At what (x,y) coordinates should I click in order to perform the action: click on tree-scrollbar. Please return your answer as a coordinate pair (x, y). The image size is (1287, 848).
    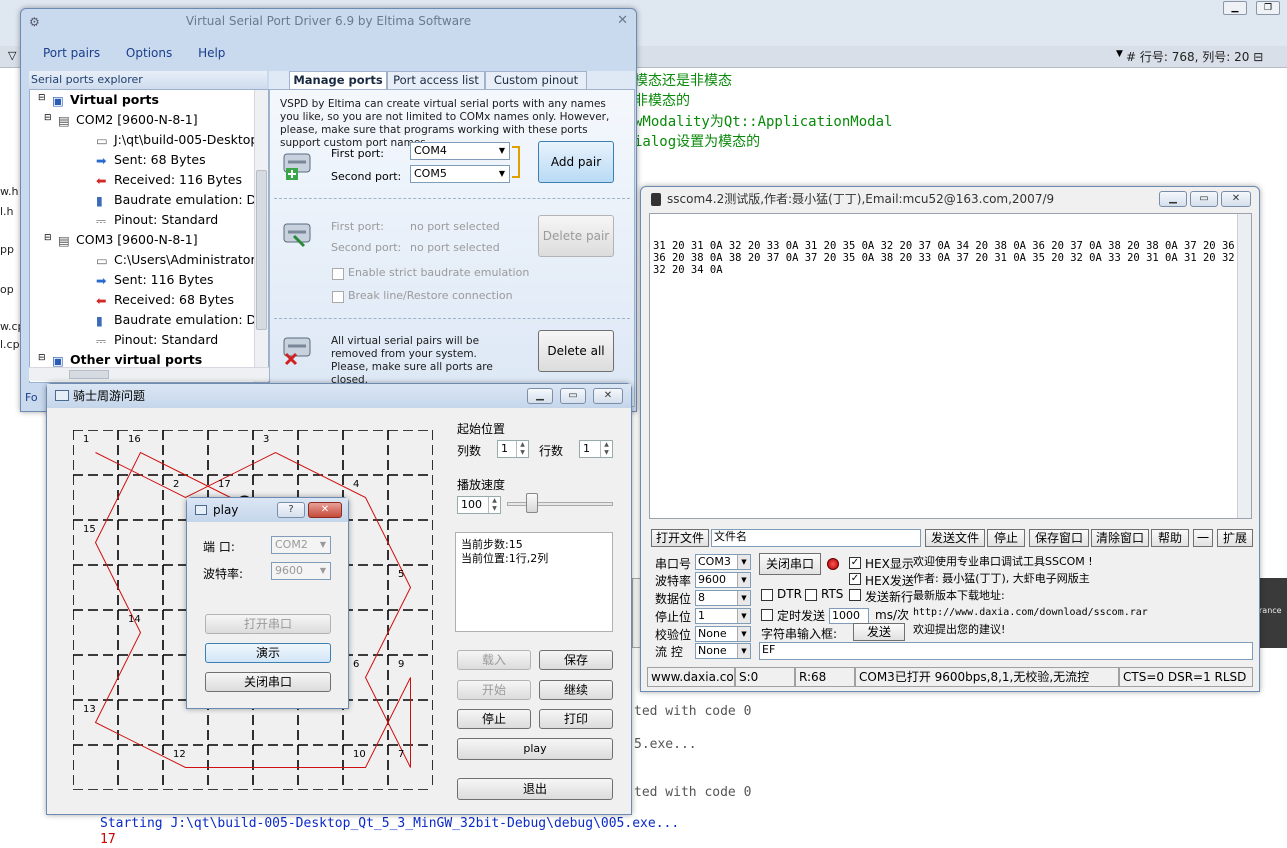
    Looking at the image, I should click on (261, 236).